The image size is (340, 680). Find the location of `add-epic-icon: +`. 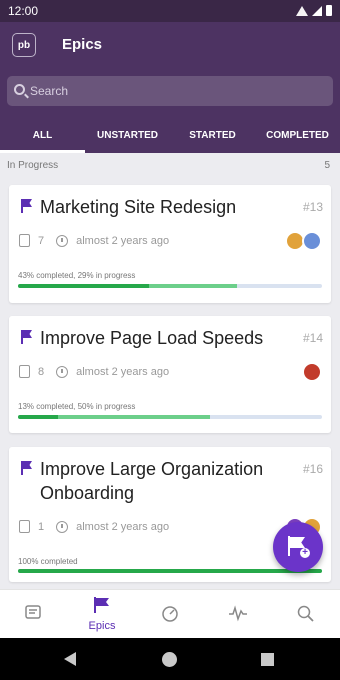

add-epic-icon: + is located at coordinates (299, 547).